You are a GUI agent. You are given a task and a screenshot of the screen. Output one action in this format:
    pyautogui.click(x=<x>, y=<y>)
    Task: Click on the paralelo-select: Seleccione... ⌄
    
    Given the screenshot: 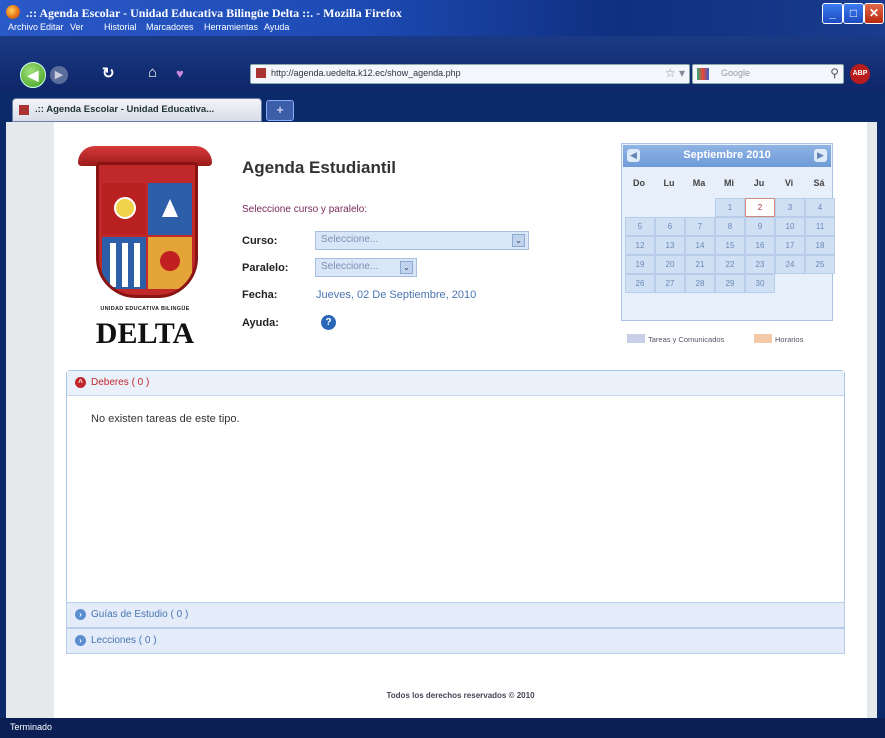 What is the action you would take?
    pyautogui.click(x=366, y=267)
    